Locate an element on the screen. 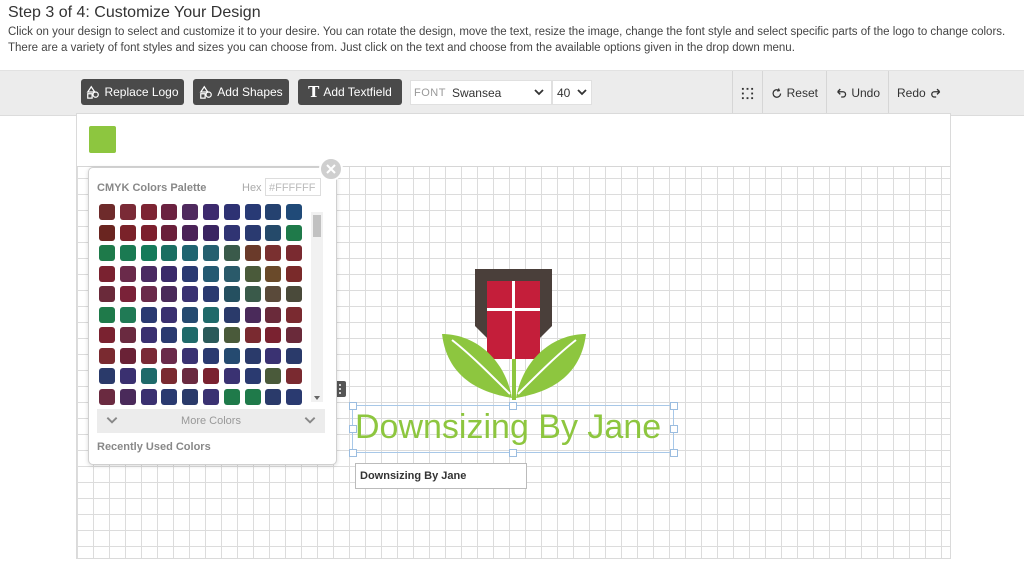 This screenshot has width=1024, height=566. undo-button: Undo is located at coordinates (857, 93).